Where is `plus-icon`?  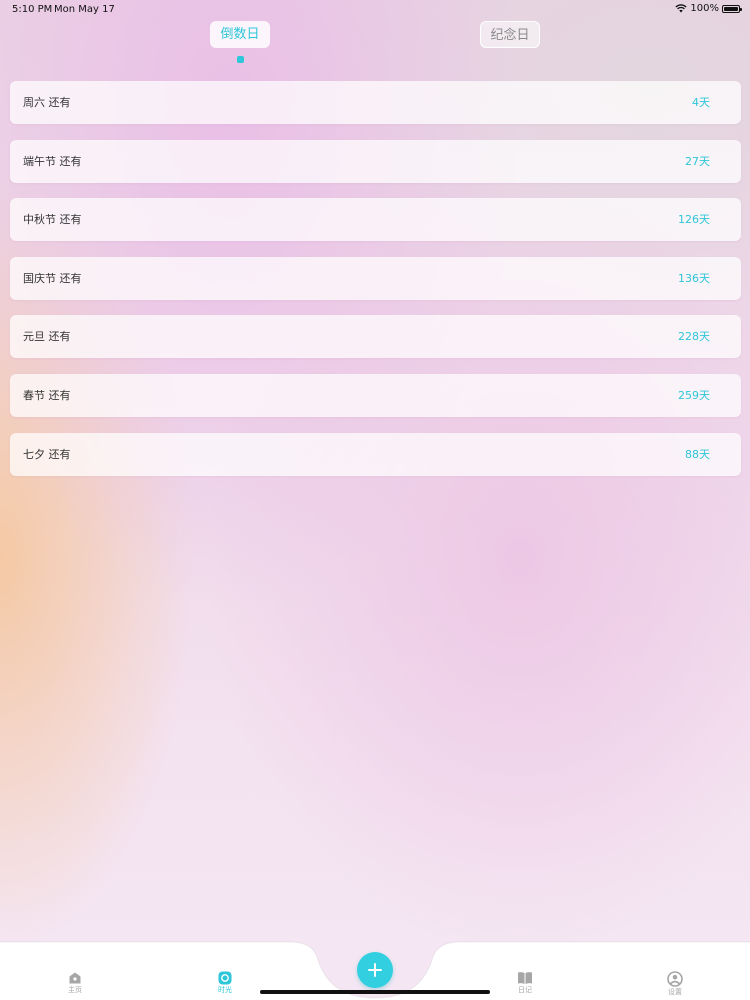 plus-icon is located at coordinates (375, 970).